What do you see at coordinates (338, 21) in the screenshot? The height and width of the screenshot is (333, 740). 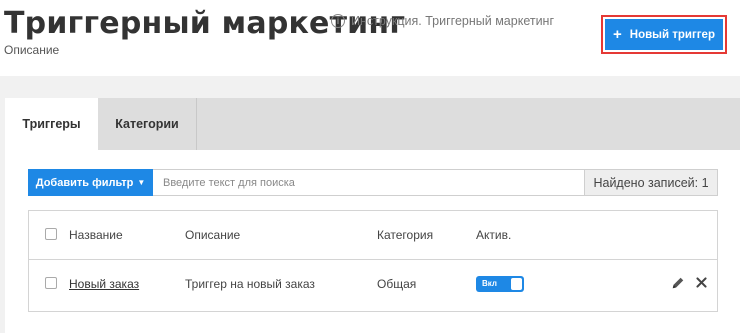 I see `info-icon: i` at bounding box center [338, 21].